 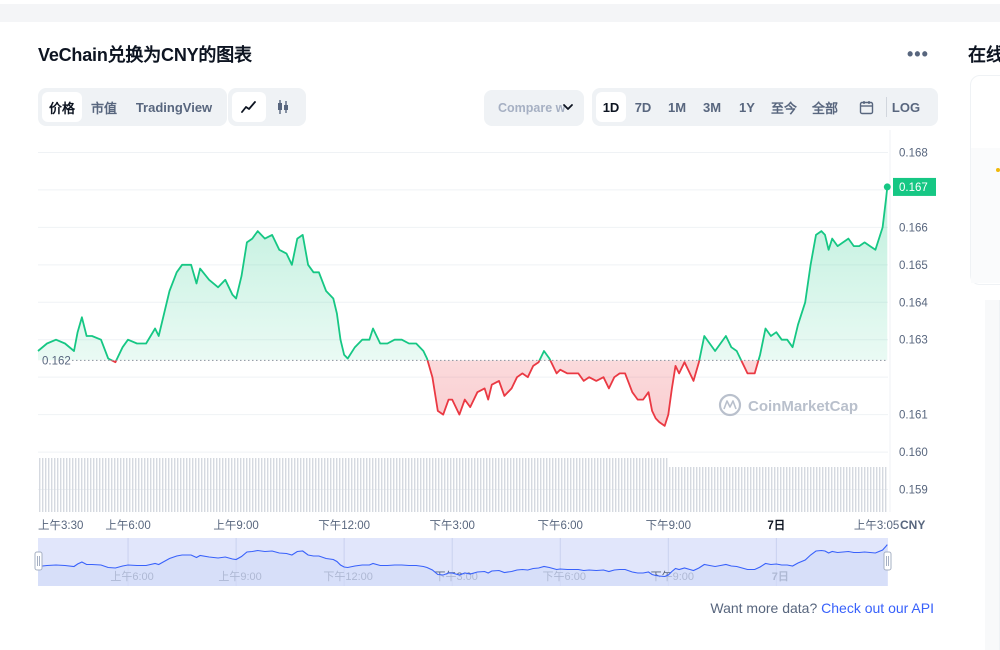 What do you see at coordinates (825, 107) in the screenshot?
I see `range-all: 全部` at bounding box center [825, 107].